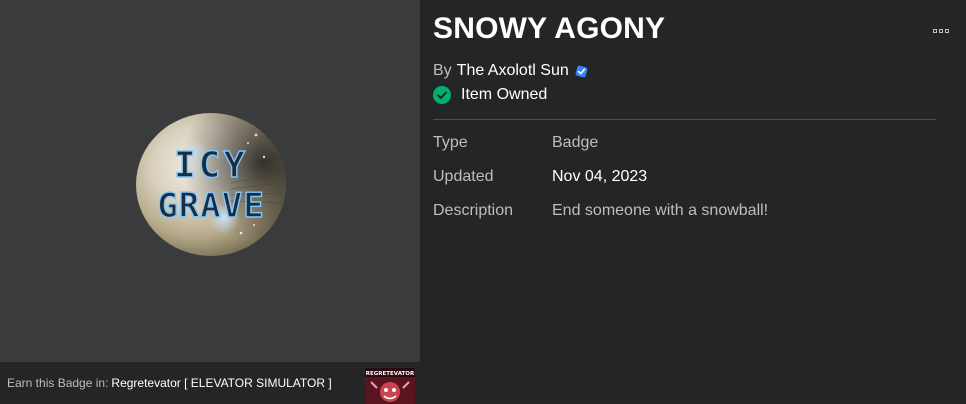 The width and height of the screenshot is (966, 404). Describe the element at coordinates (549, 28) in the screenshot. I see `item-title: SNOWY AGONY` at that location.